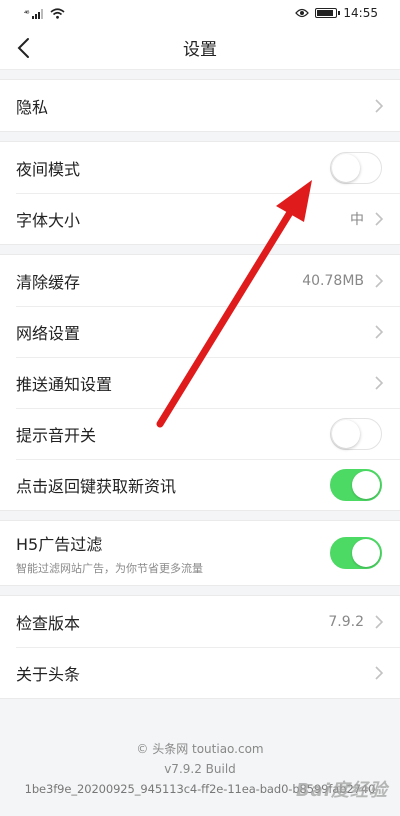 The width and height of the screenshot is (400, 816). Describe the element at coordinates (56, 435) in the screenshot. I see `row-label: 提示音开关` at that location.